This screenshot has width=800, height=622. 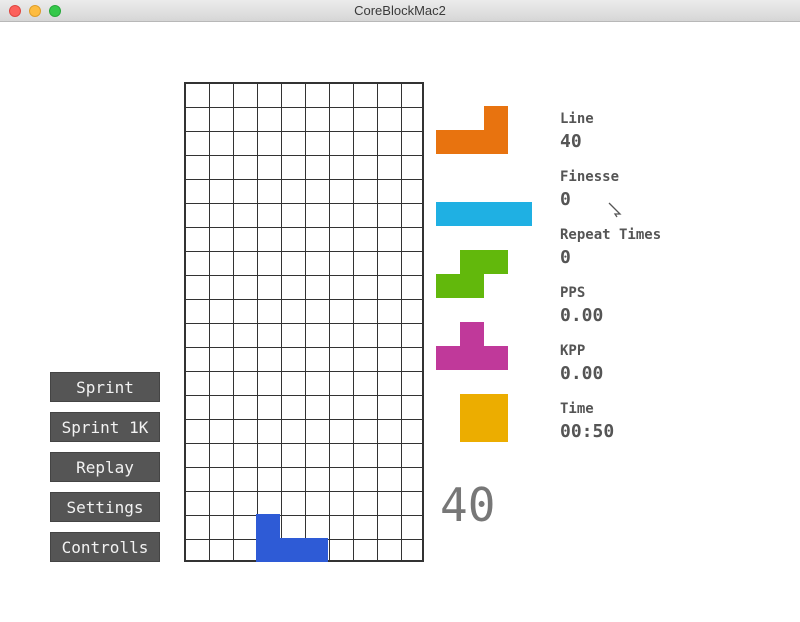 I want to click on time-value: 00:50, so click(x=587, y=431).